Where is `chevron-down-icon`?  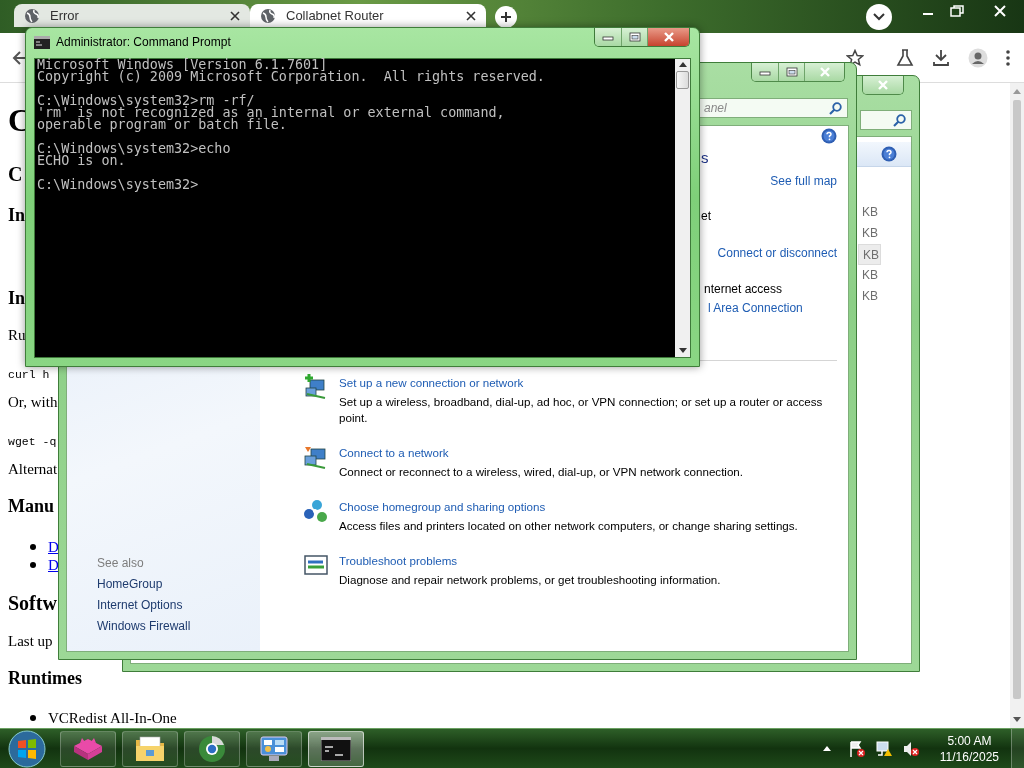 chevron-down-icon is located at coordinates (879, 17).